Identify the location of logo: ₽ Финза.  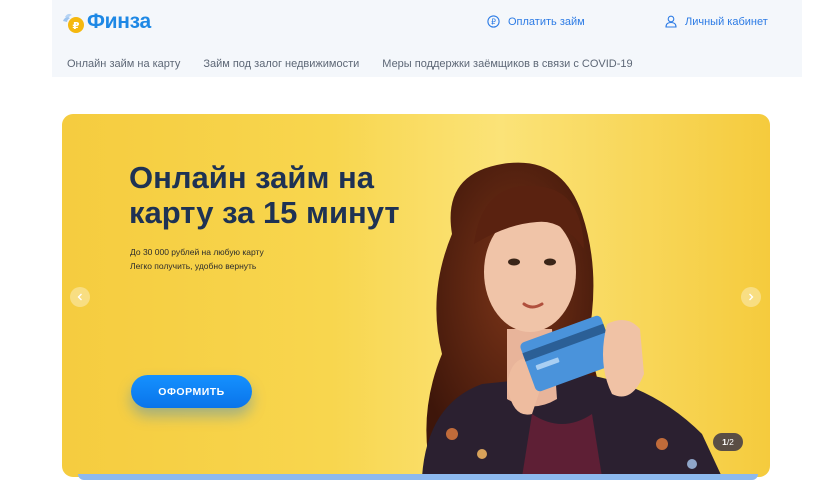
(106, 22).